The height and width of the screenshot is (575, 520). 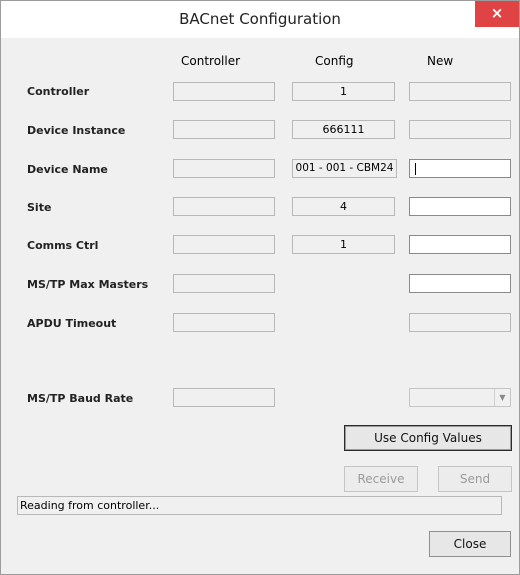 What do you see at coordinates (344, 168) in the screenshot?
I see `device-name-config-field: 001 - 001 - CBM24` at bounding box center [344, 168].